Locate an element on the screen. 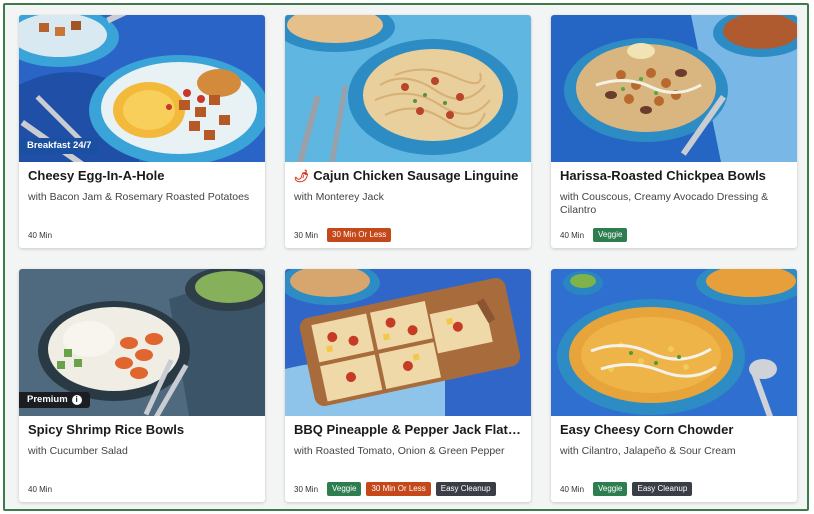 The width and height of the screenshot is (814, 514). recipe-meta: 40 Min Veggie is located at coordinates (594, 235).